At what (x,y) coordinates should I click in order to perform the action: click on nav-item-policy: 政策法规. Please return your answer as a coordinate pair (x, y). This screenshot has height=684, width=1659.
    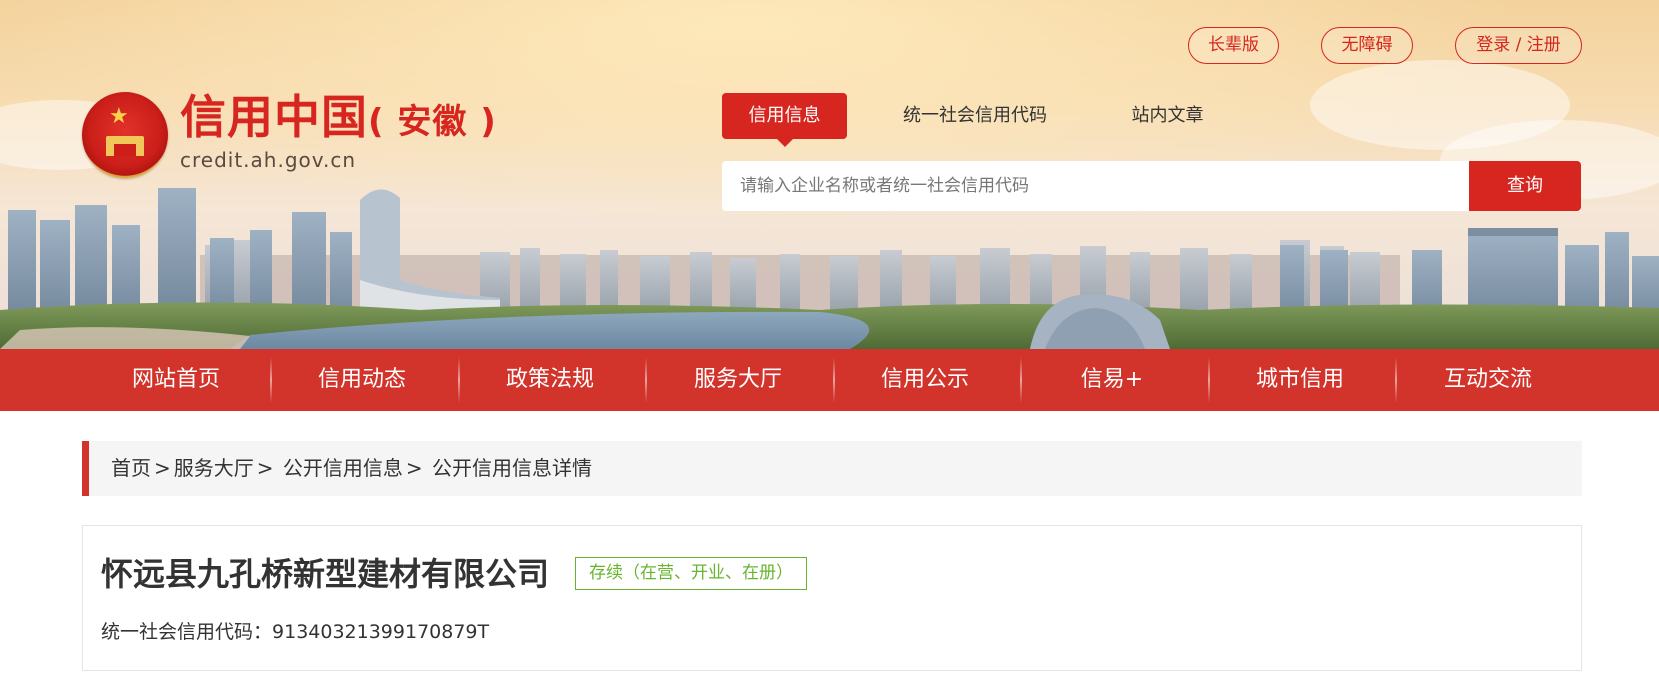
    Looking at the image, I should click on (550, 380).